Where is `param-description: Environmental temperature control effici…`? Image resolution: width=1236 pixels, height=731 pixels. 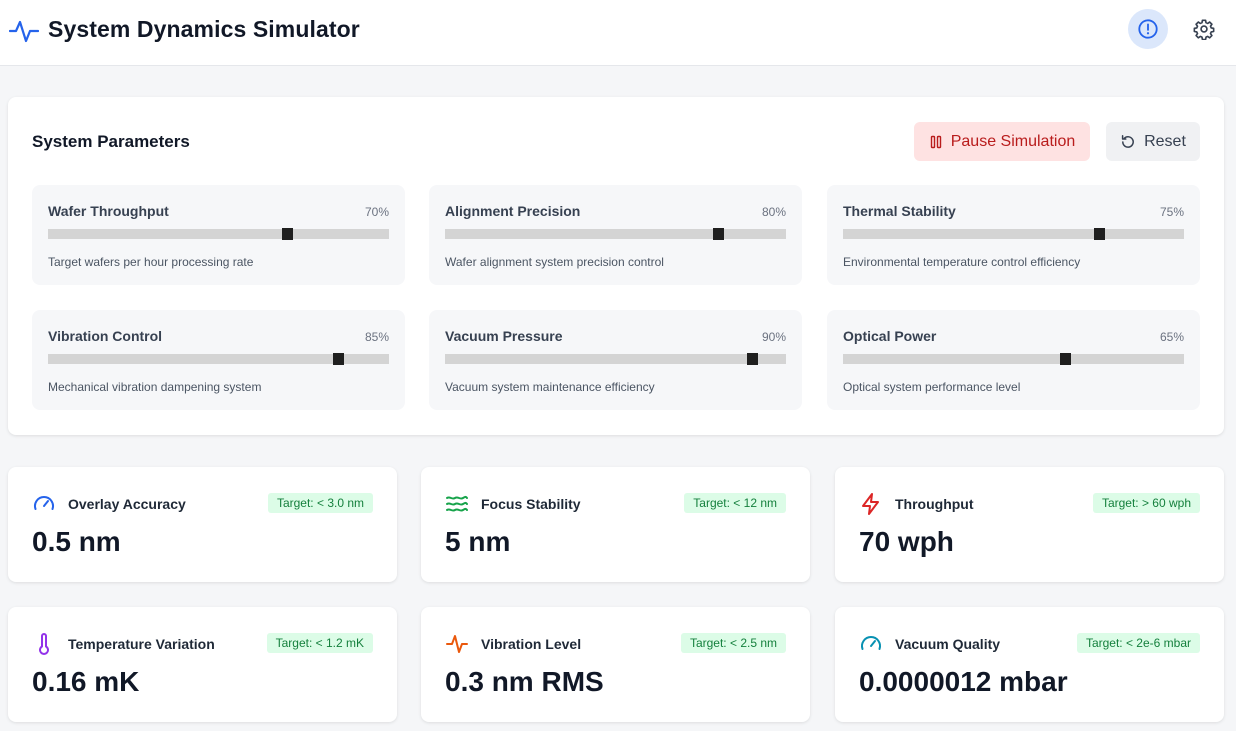
param-description: Environmental temperature control effici… is located at coordinates (962, 262).